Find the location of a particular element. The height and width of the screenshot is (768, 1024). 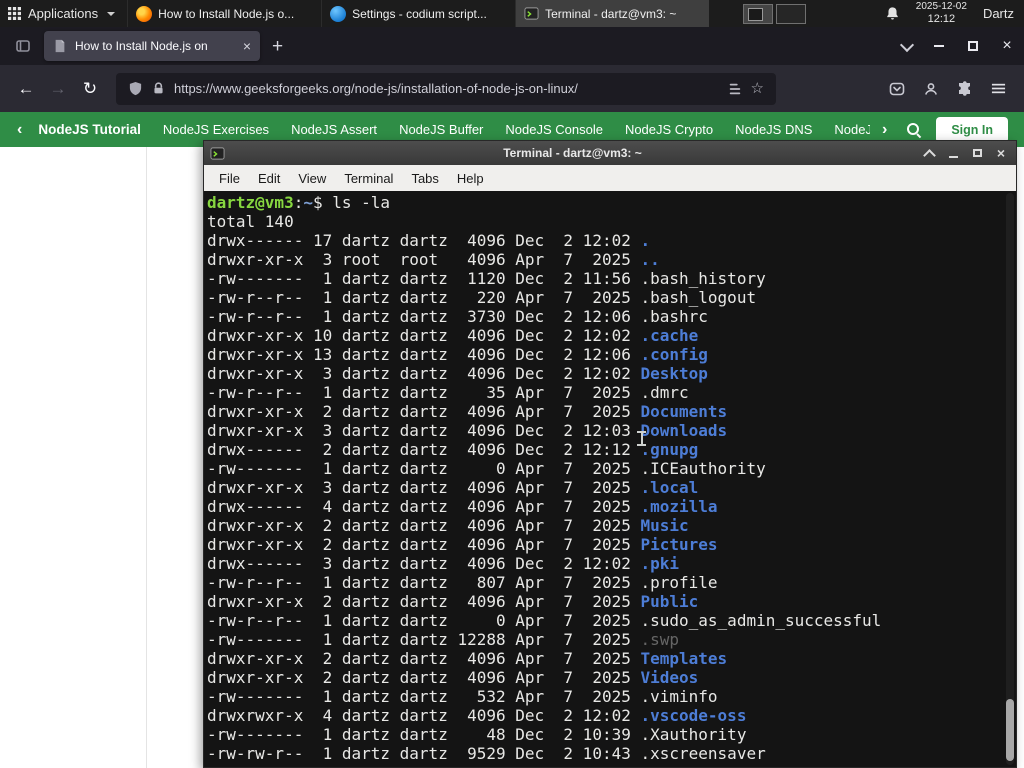

gfg-nav-item-crypto: NodeJS Crypto is located at coordinates (669, 129).